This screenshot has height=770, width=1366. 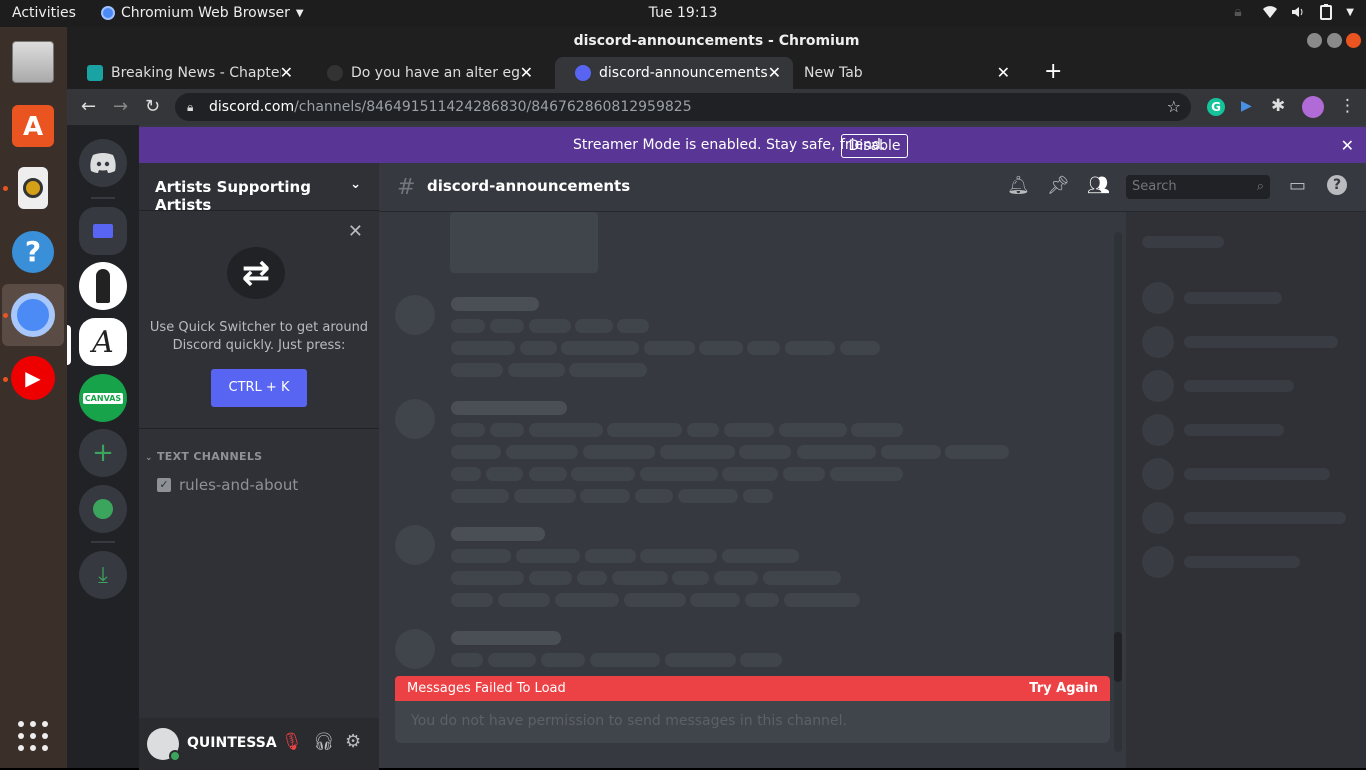 I want to click on server-icon-figure, so click(x=103, y=286).